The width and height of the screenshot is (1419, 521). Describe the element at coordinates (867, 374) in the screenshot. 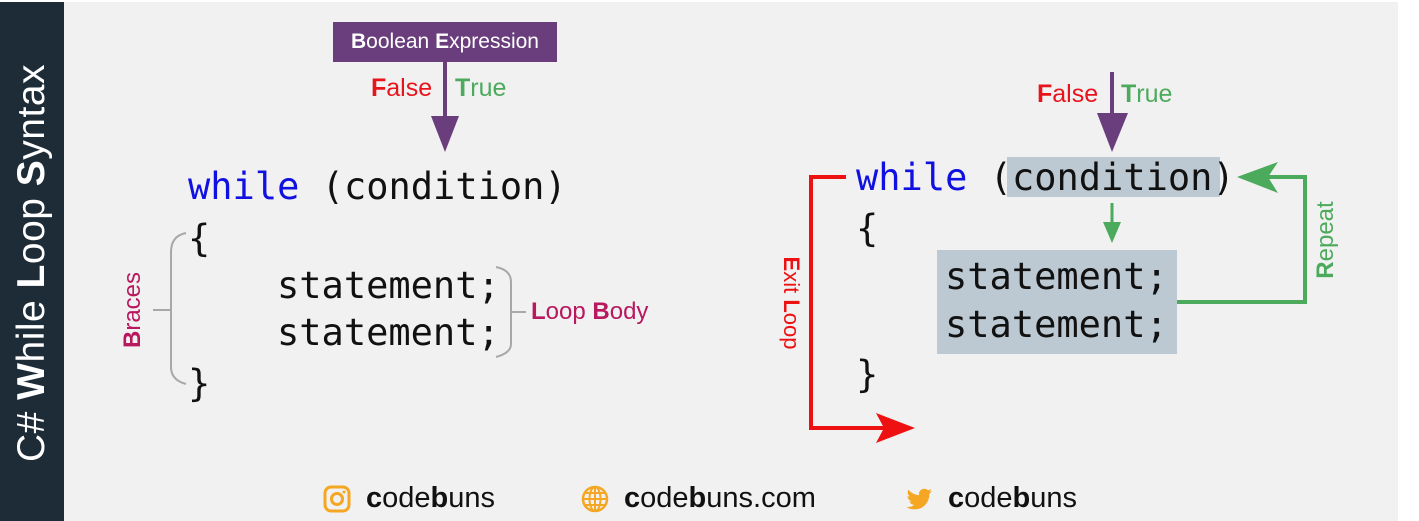

I see `right-close-brace: }` at that location.